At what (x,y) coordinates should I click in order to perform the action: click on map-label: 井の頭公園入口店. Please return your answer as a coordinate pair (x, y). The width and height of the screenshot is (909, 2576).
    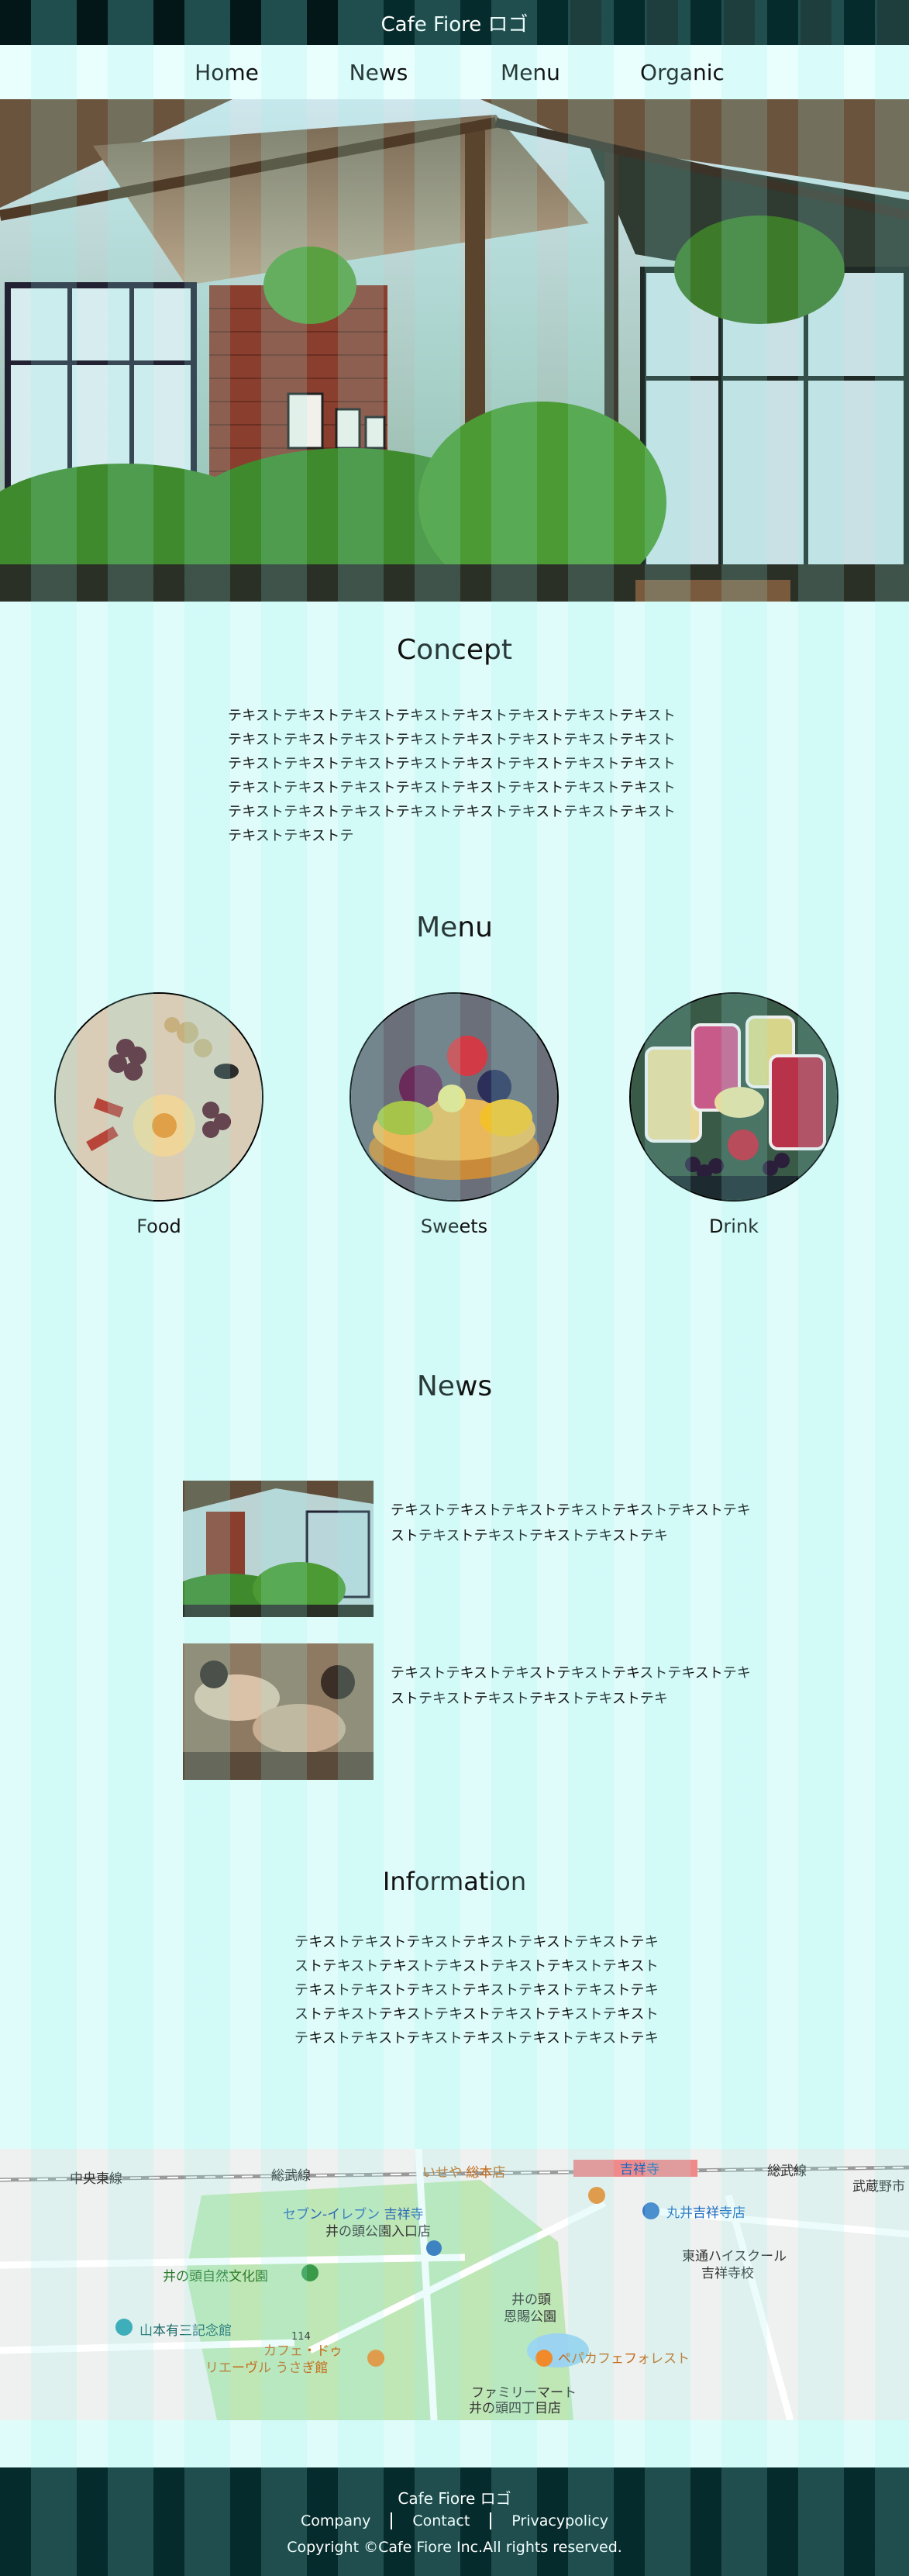
    Looking at the image, I should click on (378, 2232).